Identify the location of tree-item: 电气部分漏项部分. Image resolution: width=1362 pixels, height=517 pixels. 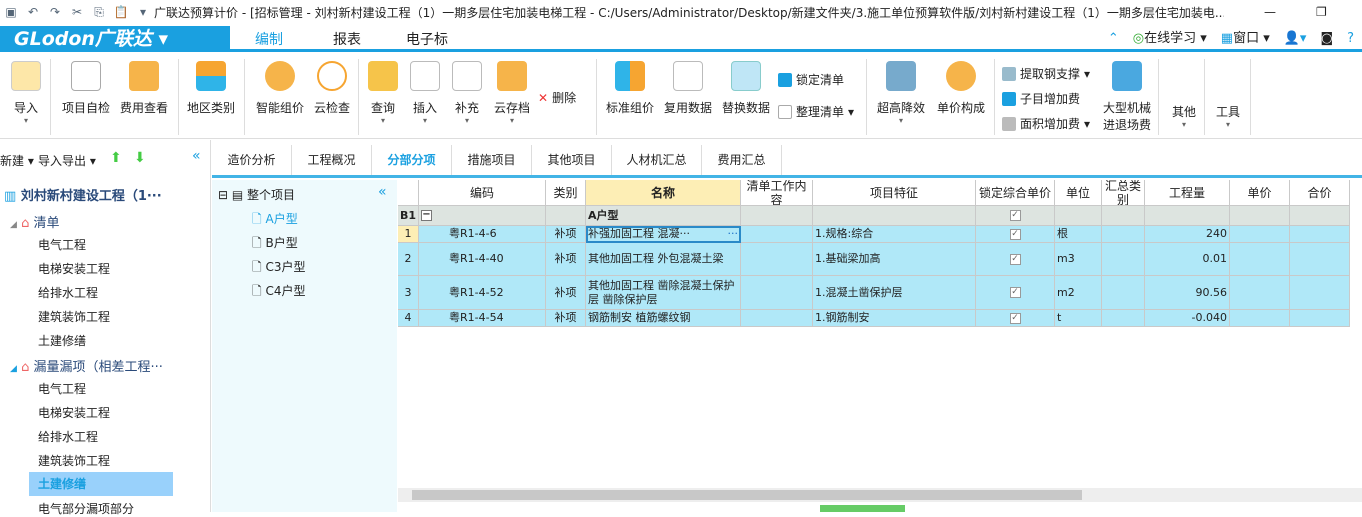
(86, 508).